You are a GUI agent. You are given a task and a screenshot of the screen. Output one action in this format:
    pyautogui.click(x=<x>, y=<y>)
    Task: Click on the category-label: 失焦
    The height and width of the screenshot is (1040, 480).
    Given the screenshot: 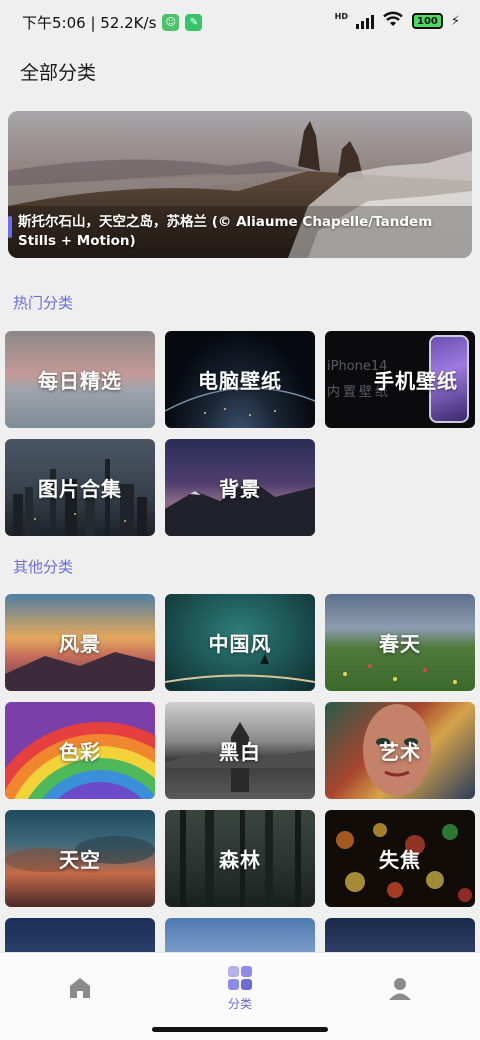 What is the action you would take?
    pyautogui.click(x=400, y=860)
    